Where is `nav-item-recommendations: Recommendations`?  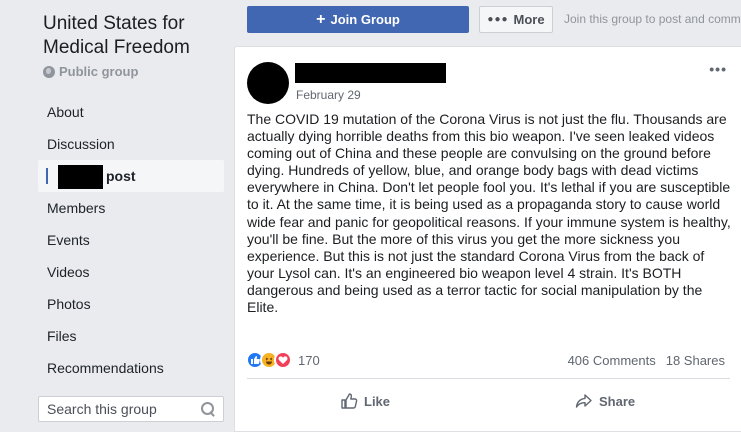
nav-item-recommendations: Recommendations is located at coordinates (131, 368).